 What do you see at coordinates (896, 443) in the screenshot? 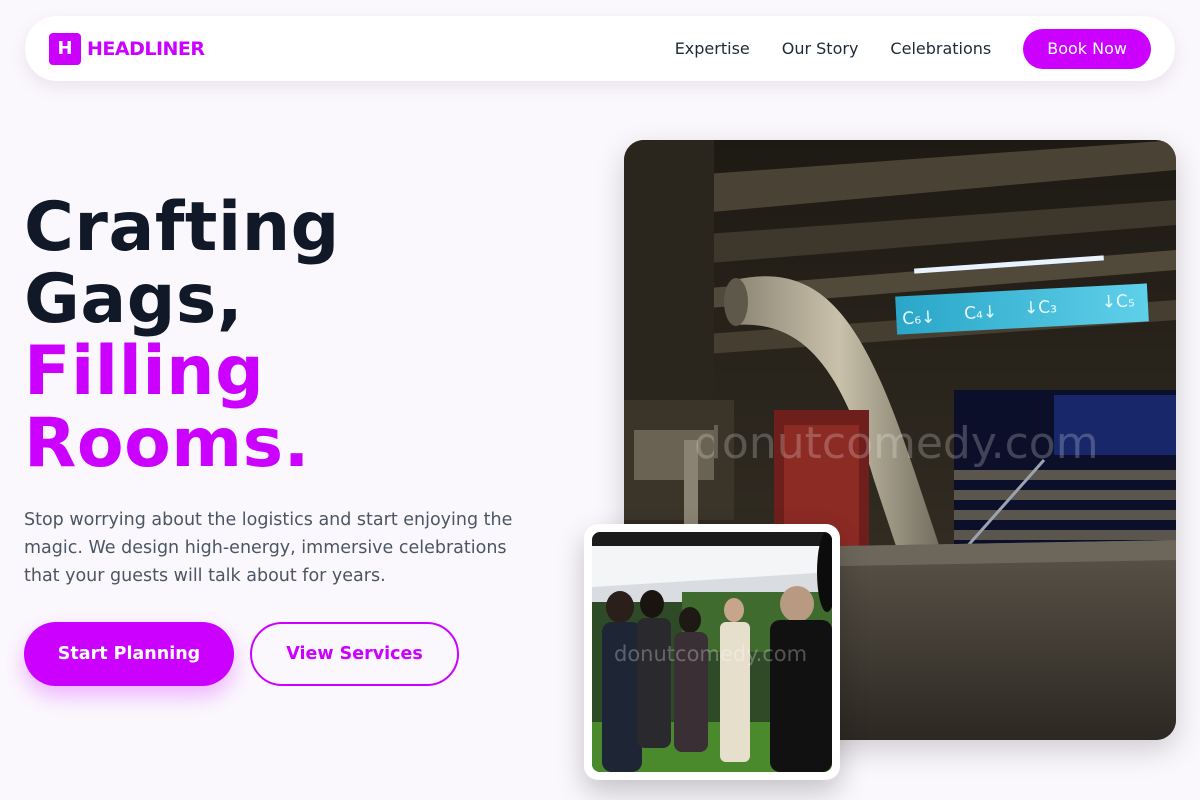
I see `main-image-watermark: donutcomedy.com` at bounding box center [896, 443].